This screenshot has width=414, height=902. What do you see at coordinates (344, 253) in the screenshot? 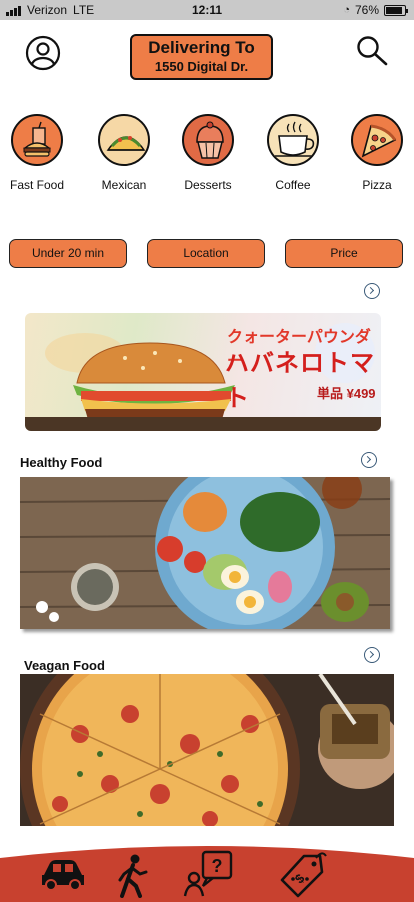
I see `filter-price: Price` at bounding box center [344, 253].